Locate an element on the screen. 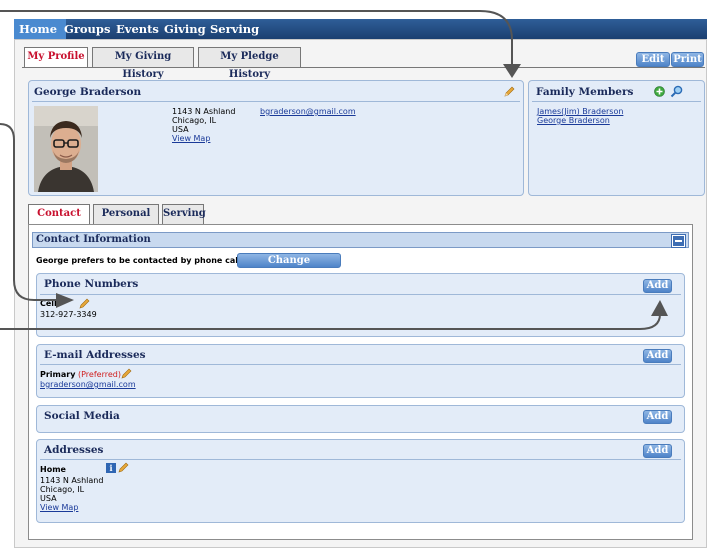  phone-numbers-title: Phone Numbers is located at coordinates (91, 284).